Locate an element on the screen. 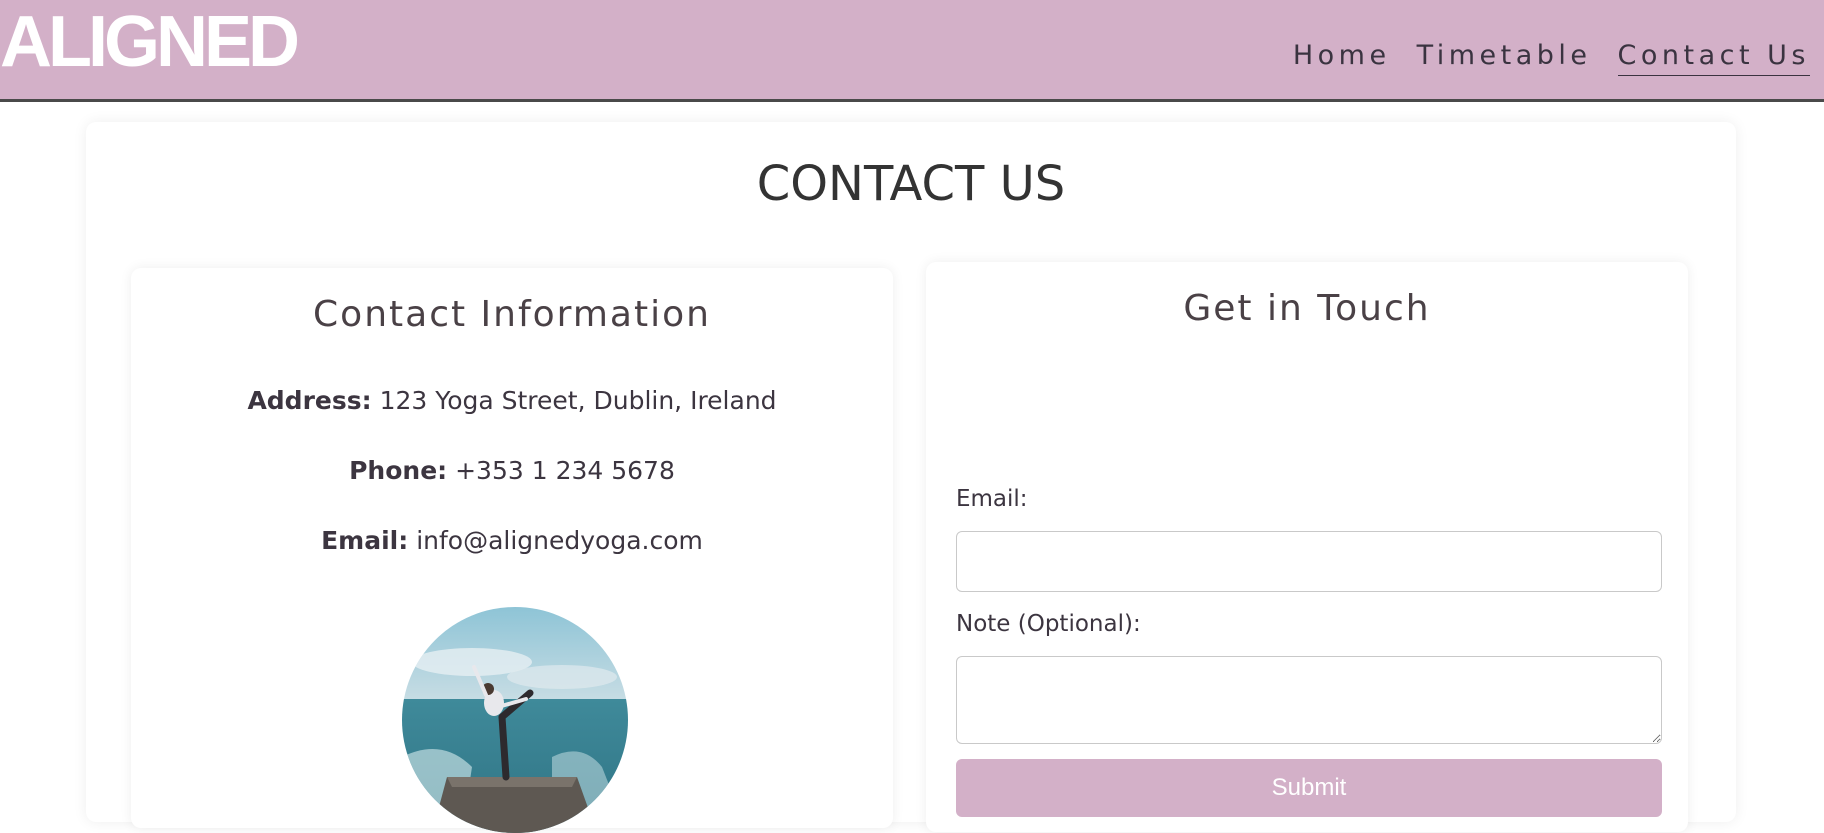 The image size is (1824, 833). note-field is located at coordinates (1309, 700).